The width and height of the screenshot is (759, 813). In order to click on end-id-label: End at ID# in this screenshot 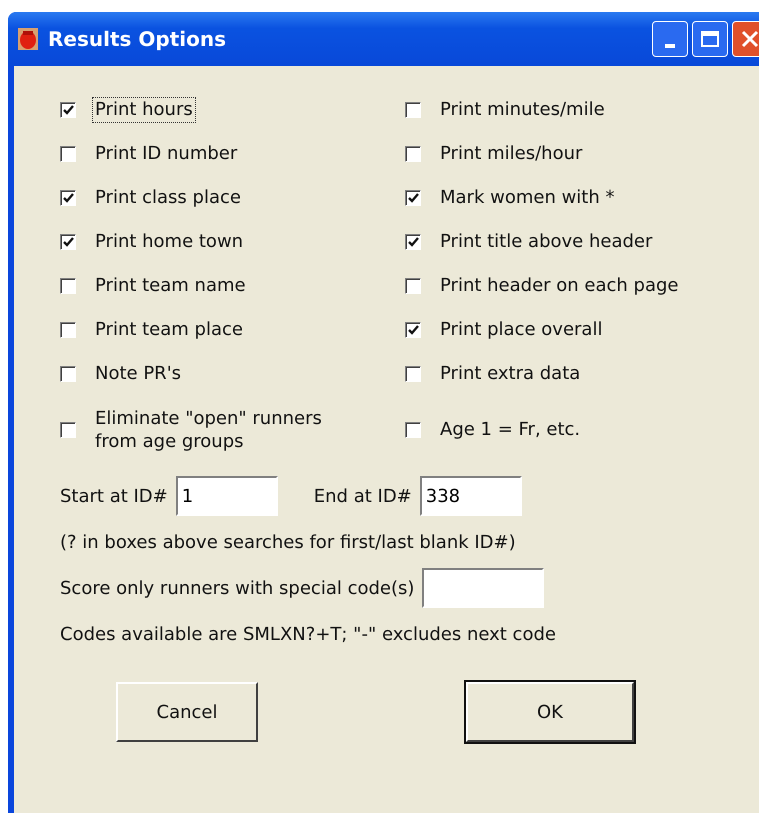, I will do `click(363, 496)`.